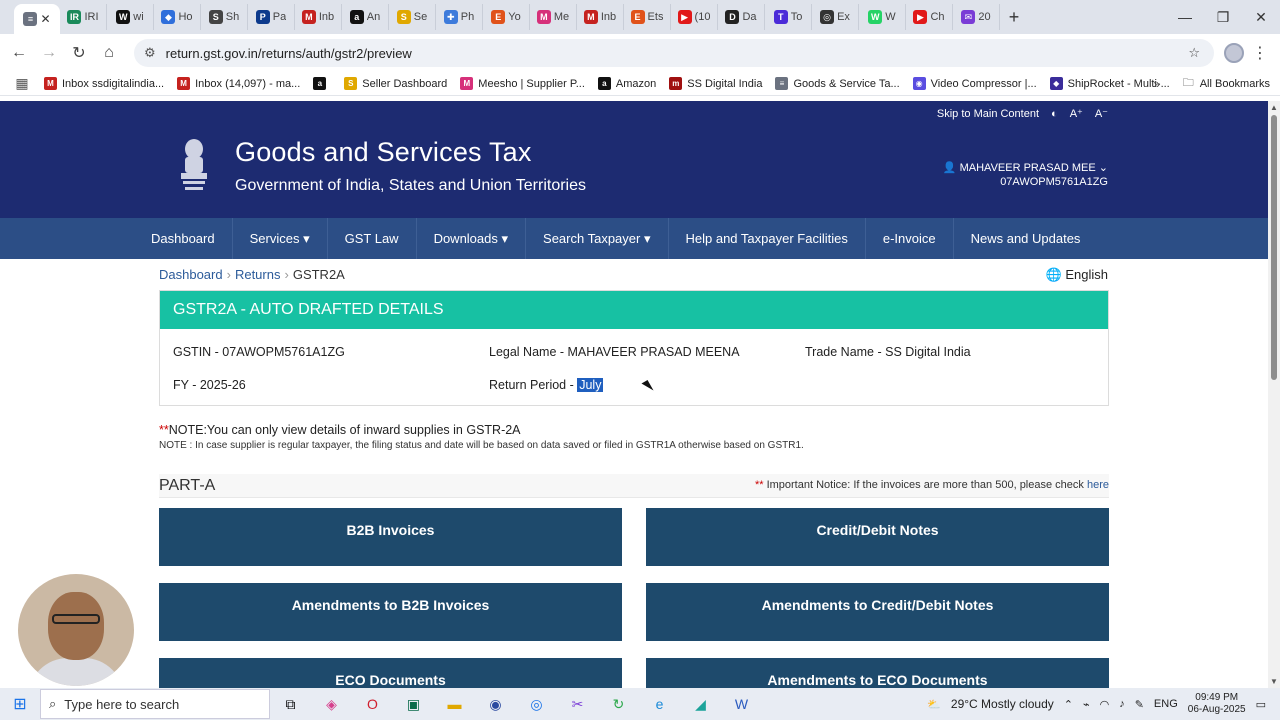  What do you see at coordinates (1156, 84) in the screenshot?
I see `more-bookmarks-icon: »` at bounding box center [1156, 84].